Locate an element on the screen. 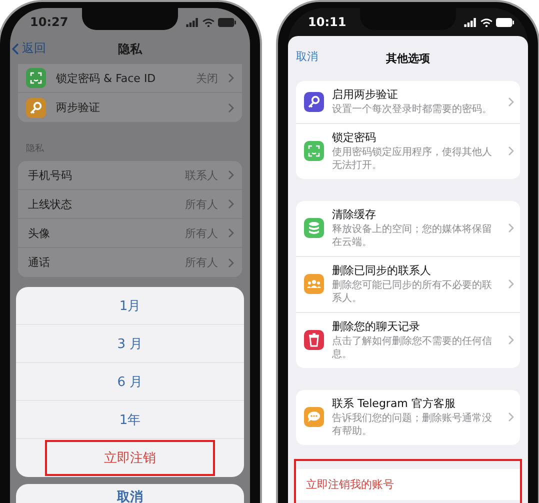  option-title: 删除已同步的联系人 is located at coordinates (382, 270).